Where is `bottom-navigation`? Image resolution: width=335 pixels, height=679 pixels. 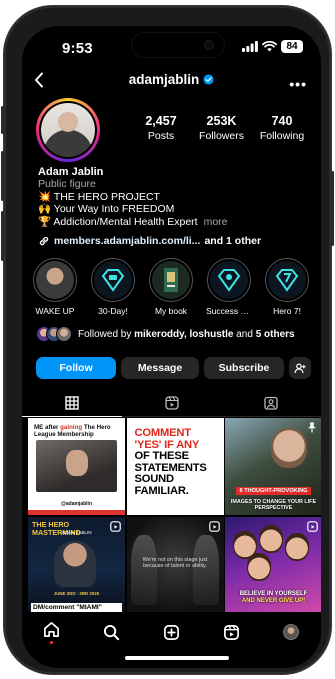
bottom-navigation is located at coordinates (171, 632).